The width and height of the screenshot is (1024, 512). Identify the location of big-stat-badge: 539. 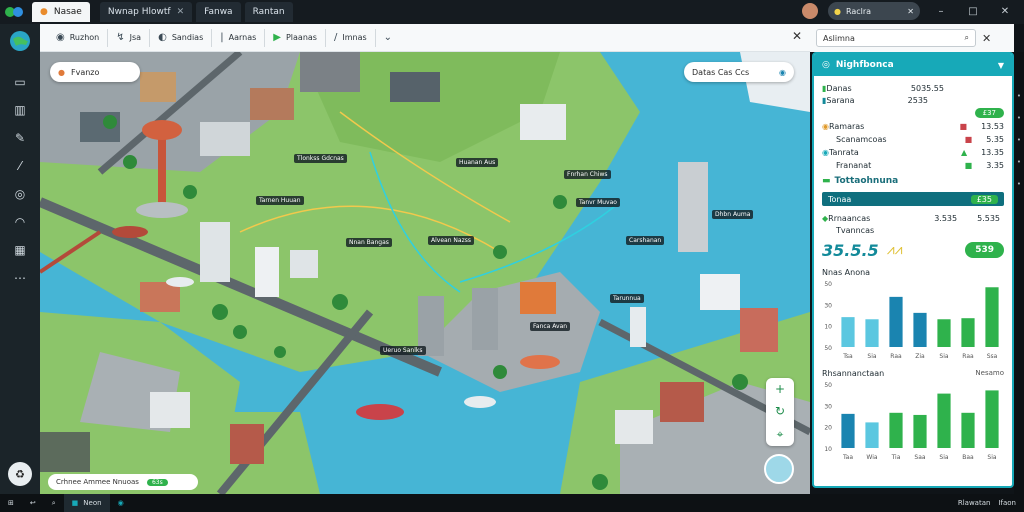
(984, 250).